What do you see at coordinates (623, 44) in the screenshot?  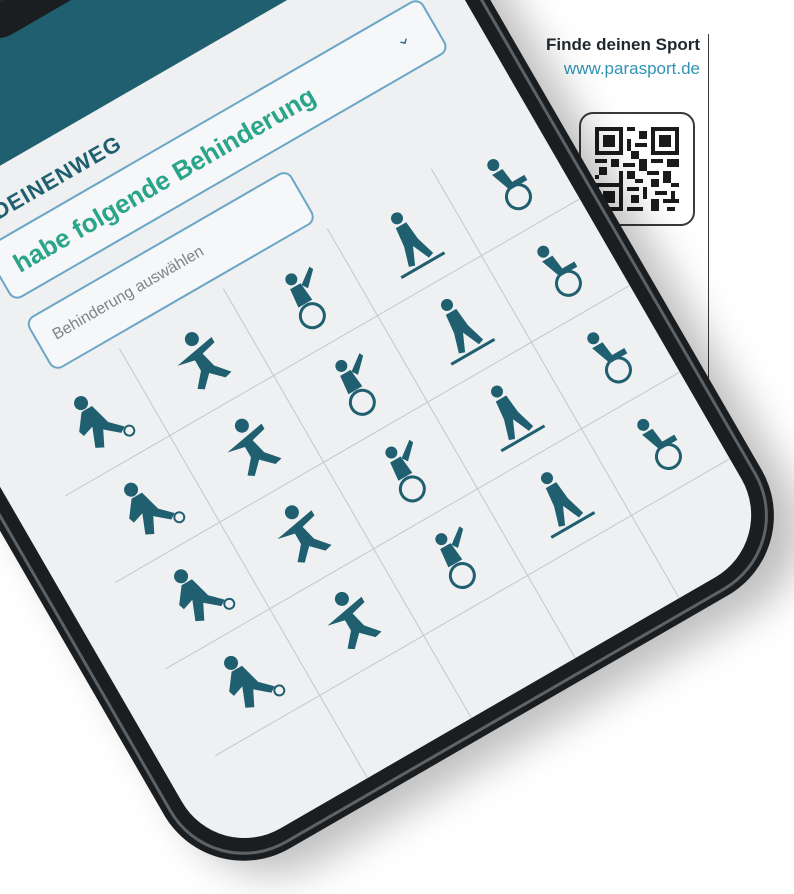 I see `info-title: Finde deinen Sport` at bounding box center [623, 44].